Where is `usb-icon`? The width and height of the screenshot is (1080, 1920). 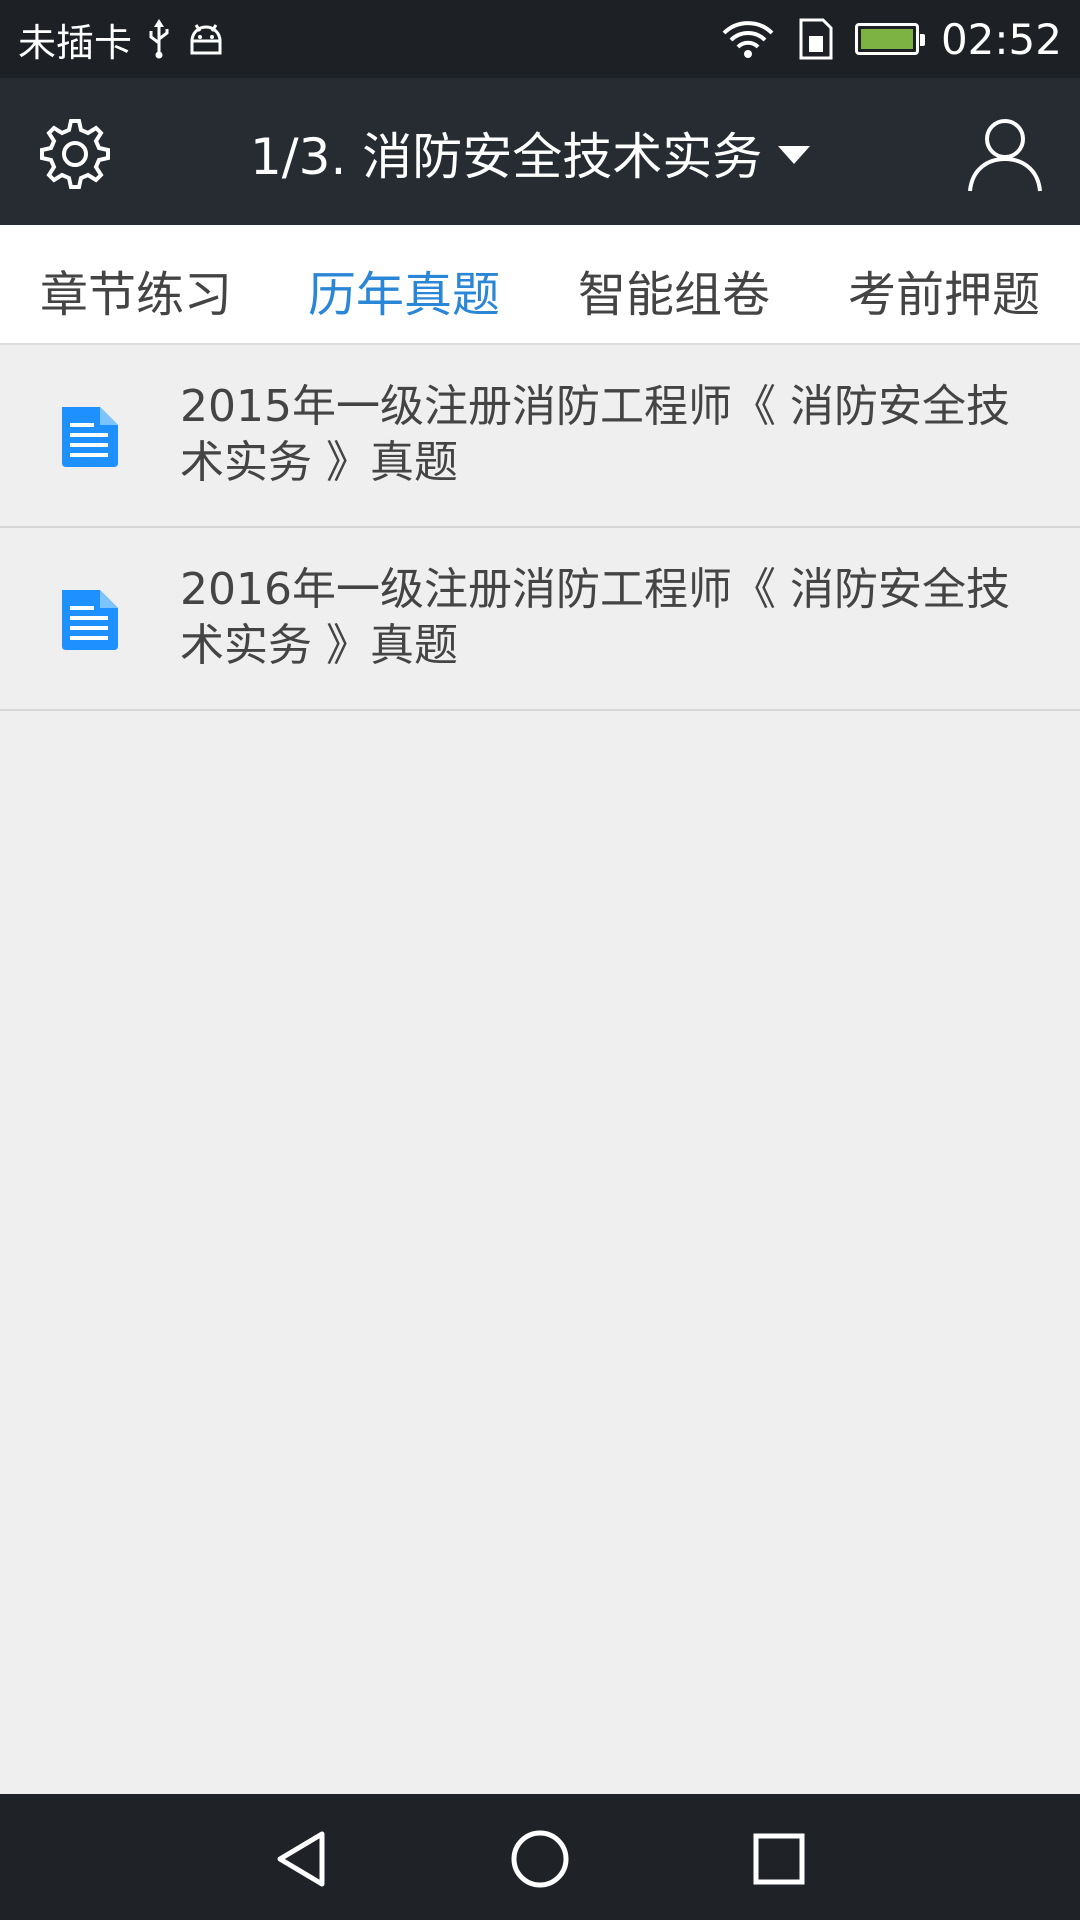
usb-icon is located at coordinates (159, 39).